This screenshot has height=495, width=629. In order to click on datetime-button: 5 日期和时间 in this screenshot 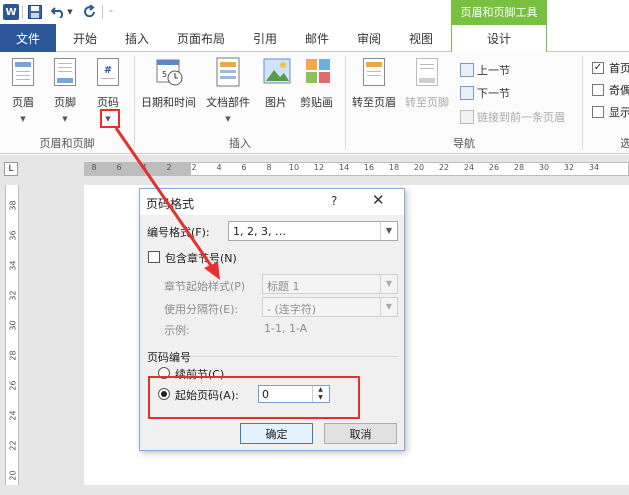, I will do `click(168, 83)`.